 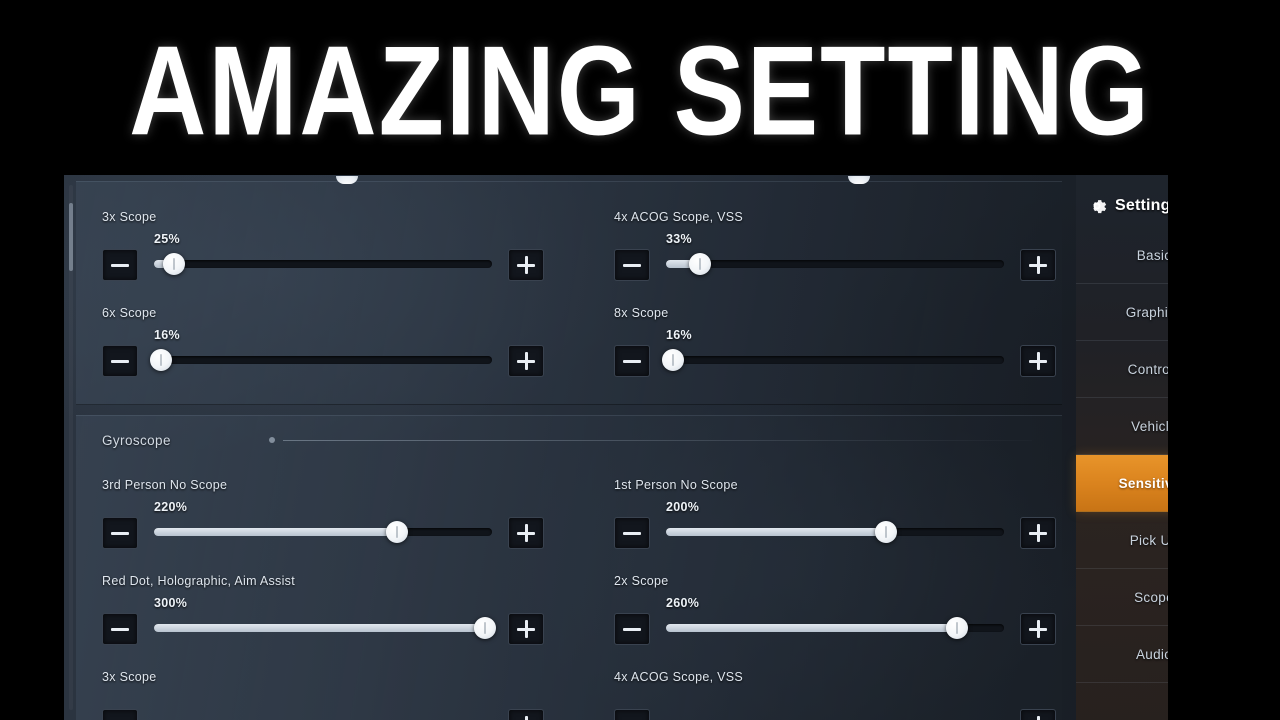 I want to click on sensitivity-row: 3x Scope 25%, so click(x=323, y=249).